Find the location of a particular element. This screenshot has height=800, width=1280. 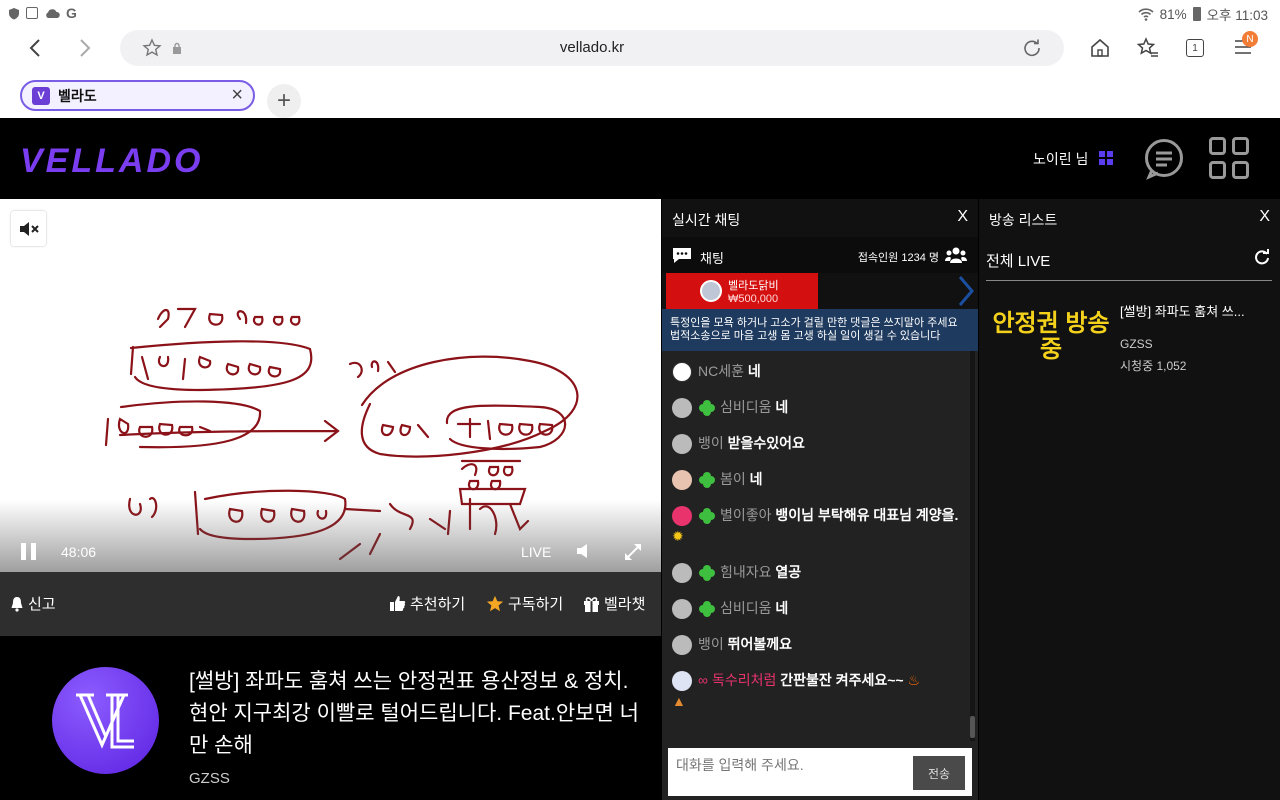

action-bar: 신고 추천하기 구독하기 벨라챗 is located at coordinates (330, 604).